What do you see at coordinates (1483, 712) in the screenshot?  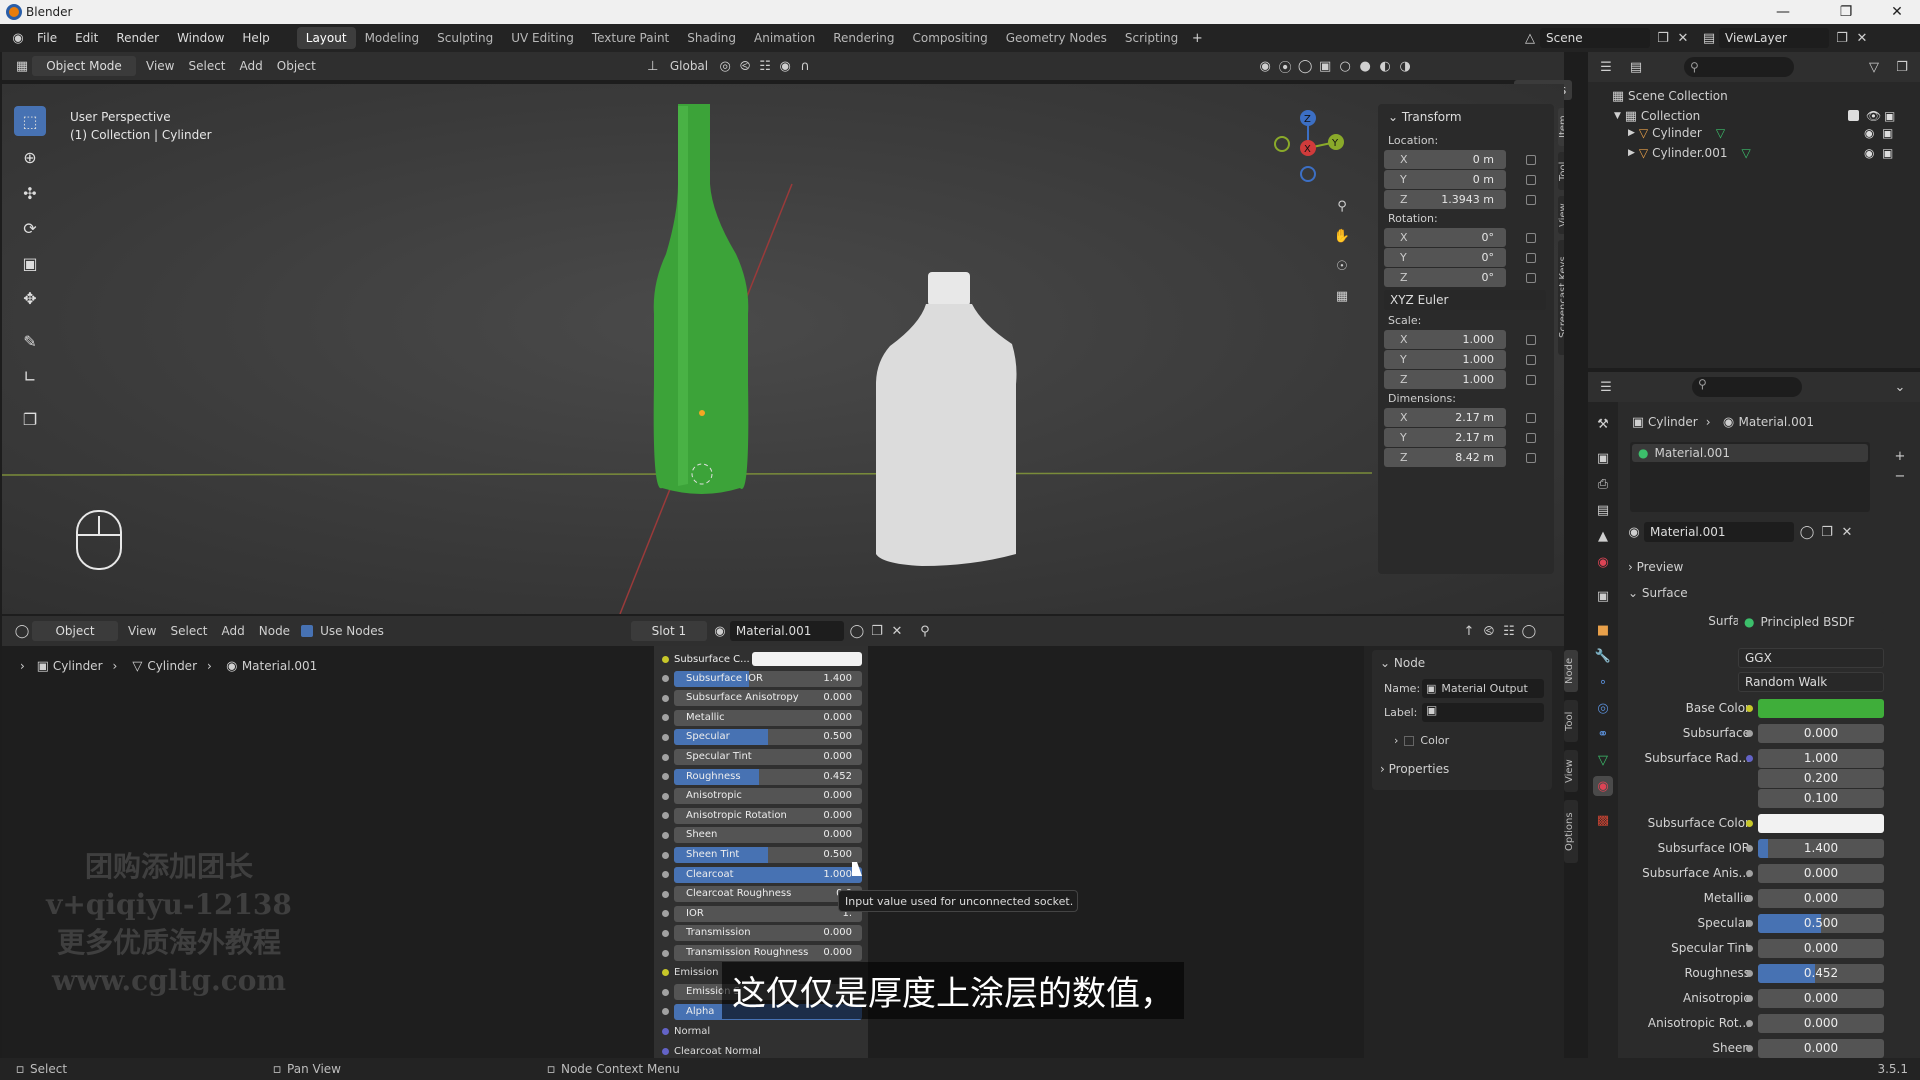 I see `node-label-field: ▣` at bounding box center [1483, 712].